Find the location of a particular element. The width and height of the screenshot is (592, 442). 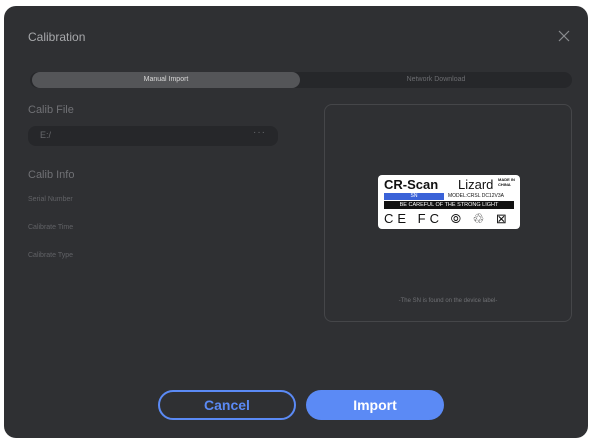

dialog-title: Calibration is located at coordinates (57, 37).